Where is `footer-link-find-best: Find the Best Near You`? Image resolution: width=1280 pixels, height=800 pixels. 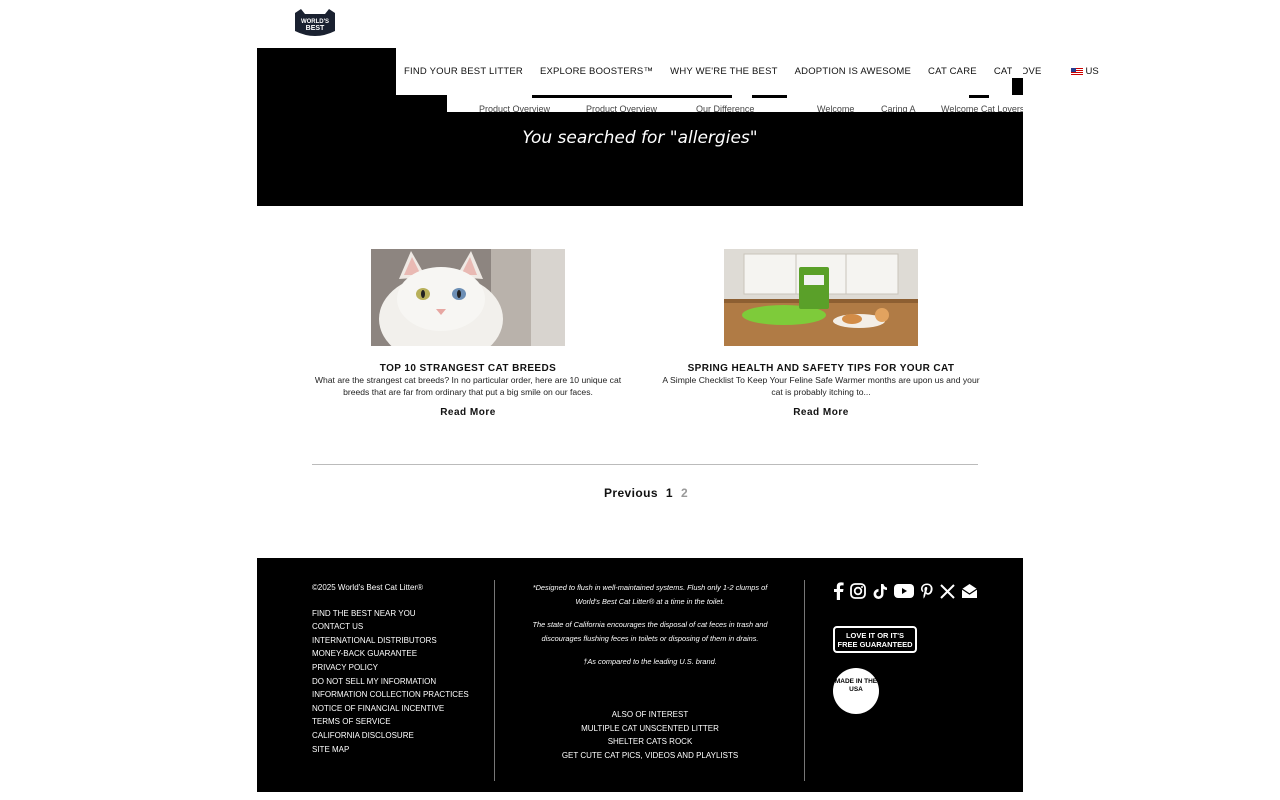
footer-link-find-best: Find the Best Near You is located at coordinates (397, 614).